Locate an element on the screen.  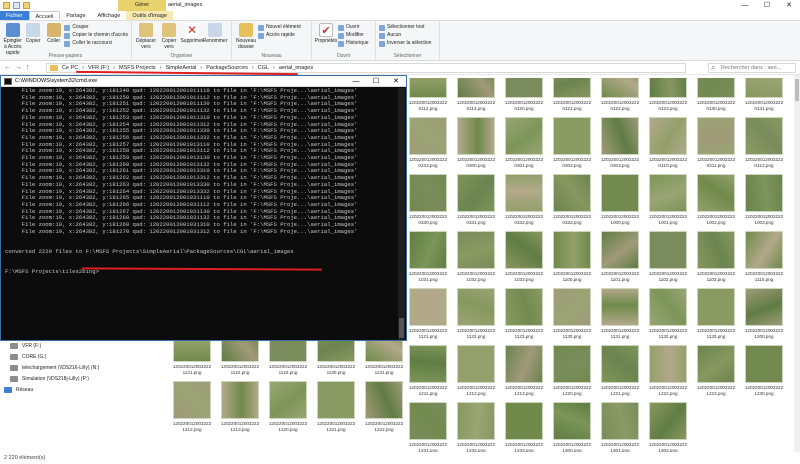
file-tile: 120220012003222 1302.png is located at coordinates (668, 426).